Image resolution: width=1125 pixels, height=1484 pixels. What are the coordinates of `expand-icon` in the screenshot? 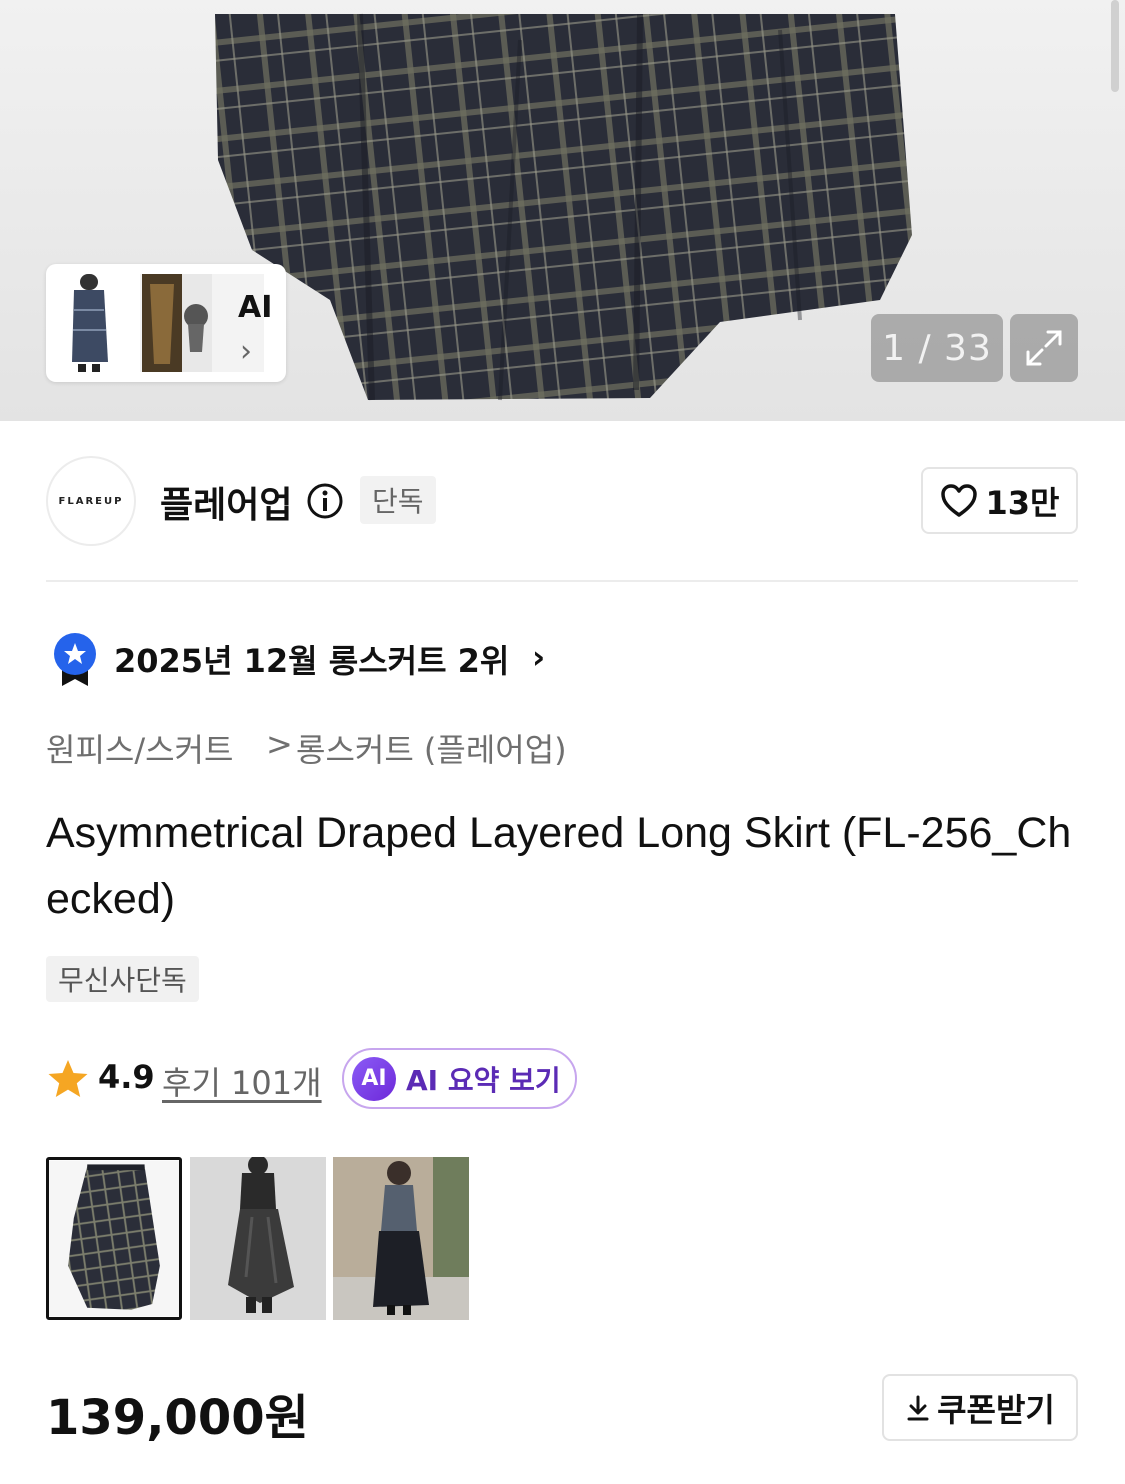 It's located at (1044, 348).